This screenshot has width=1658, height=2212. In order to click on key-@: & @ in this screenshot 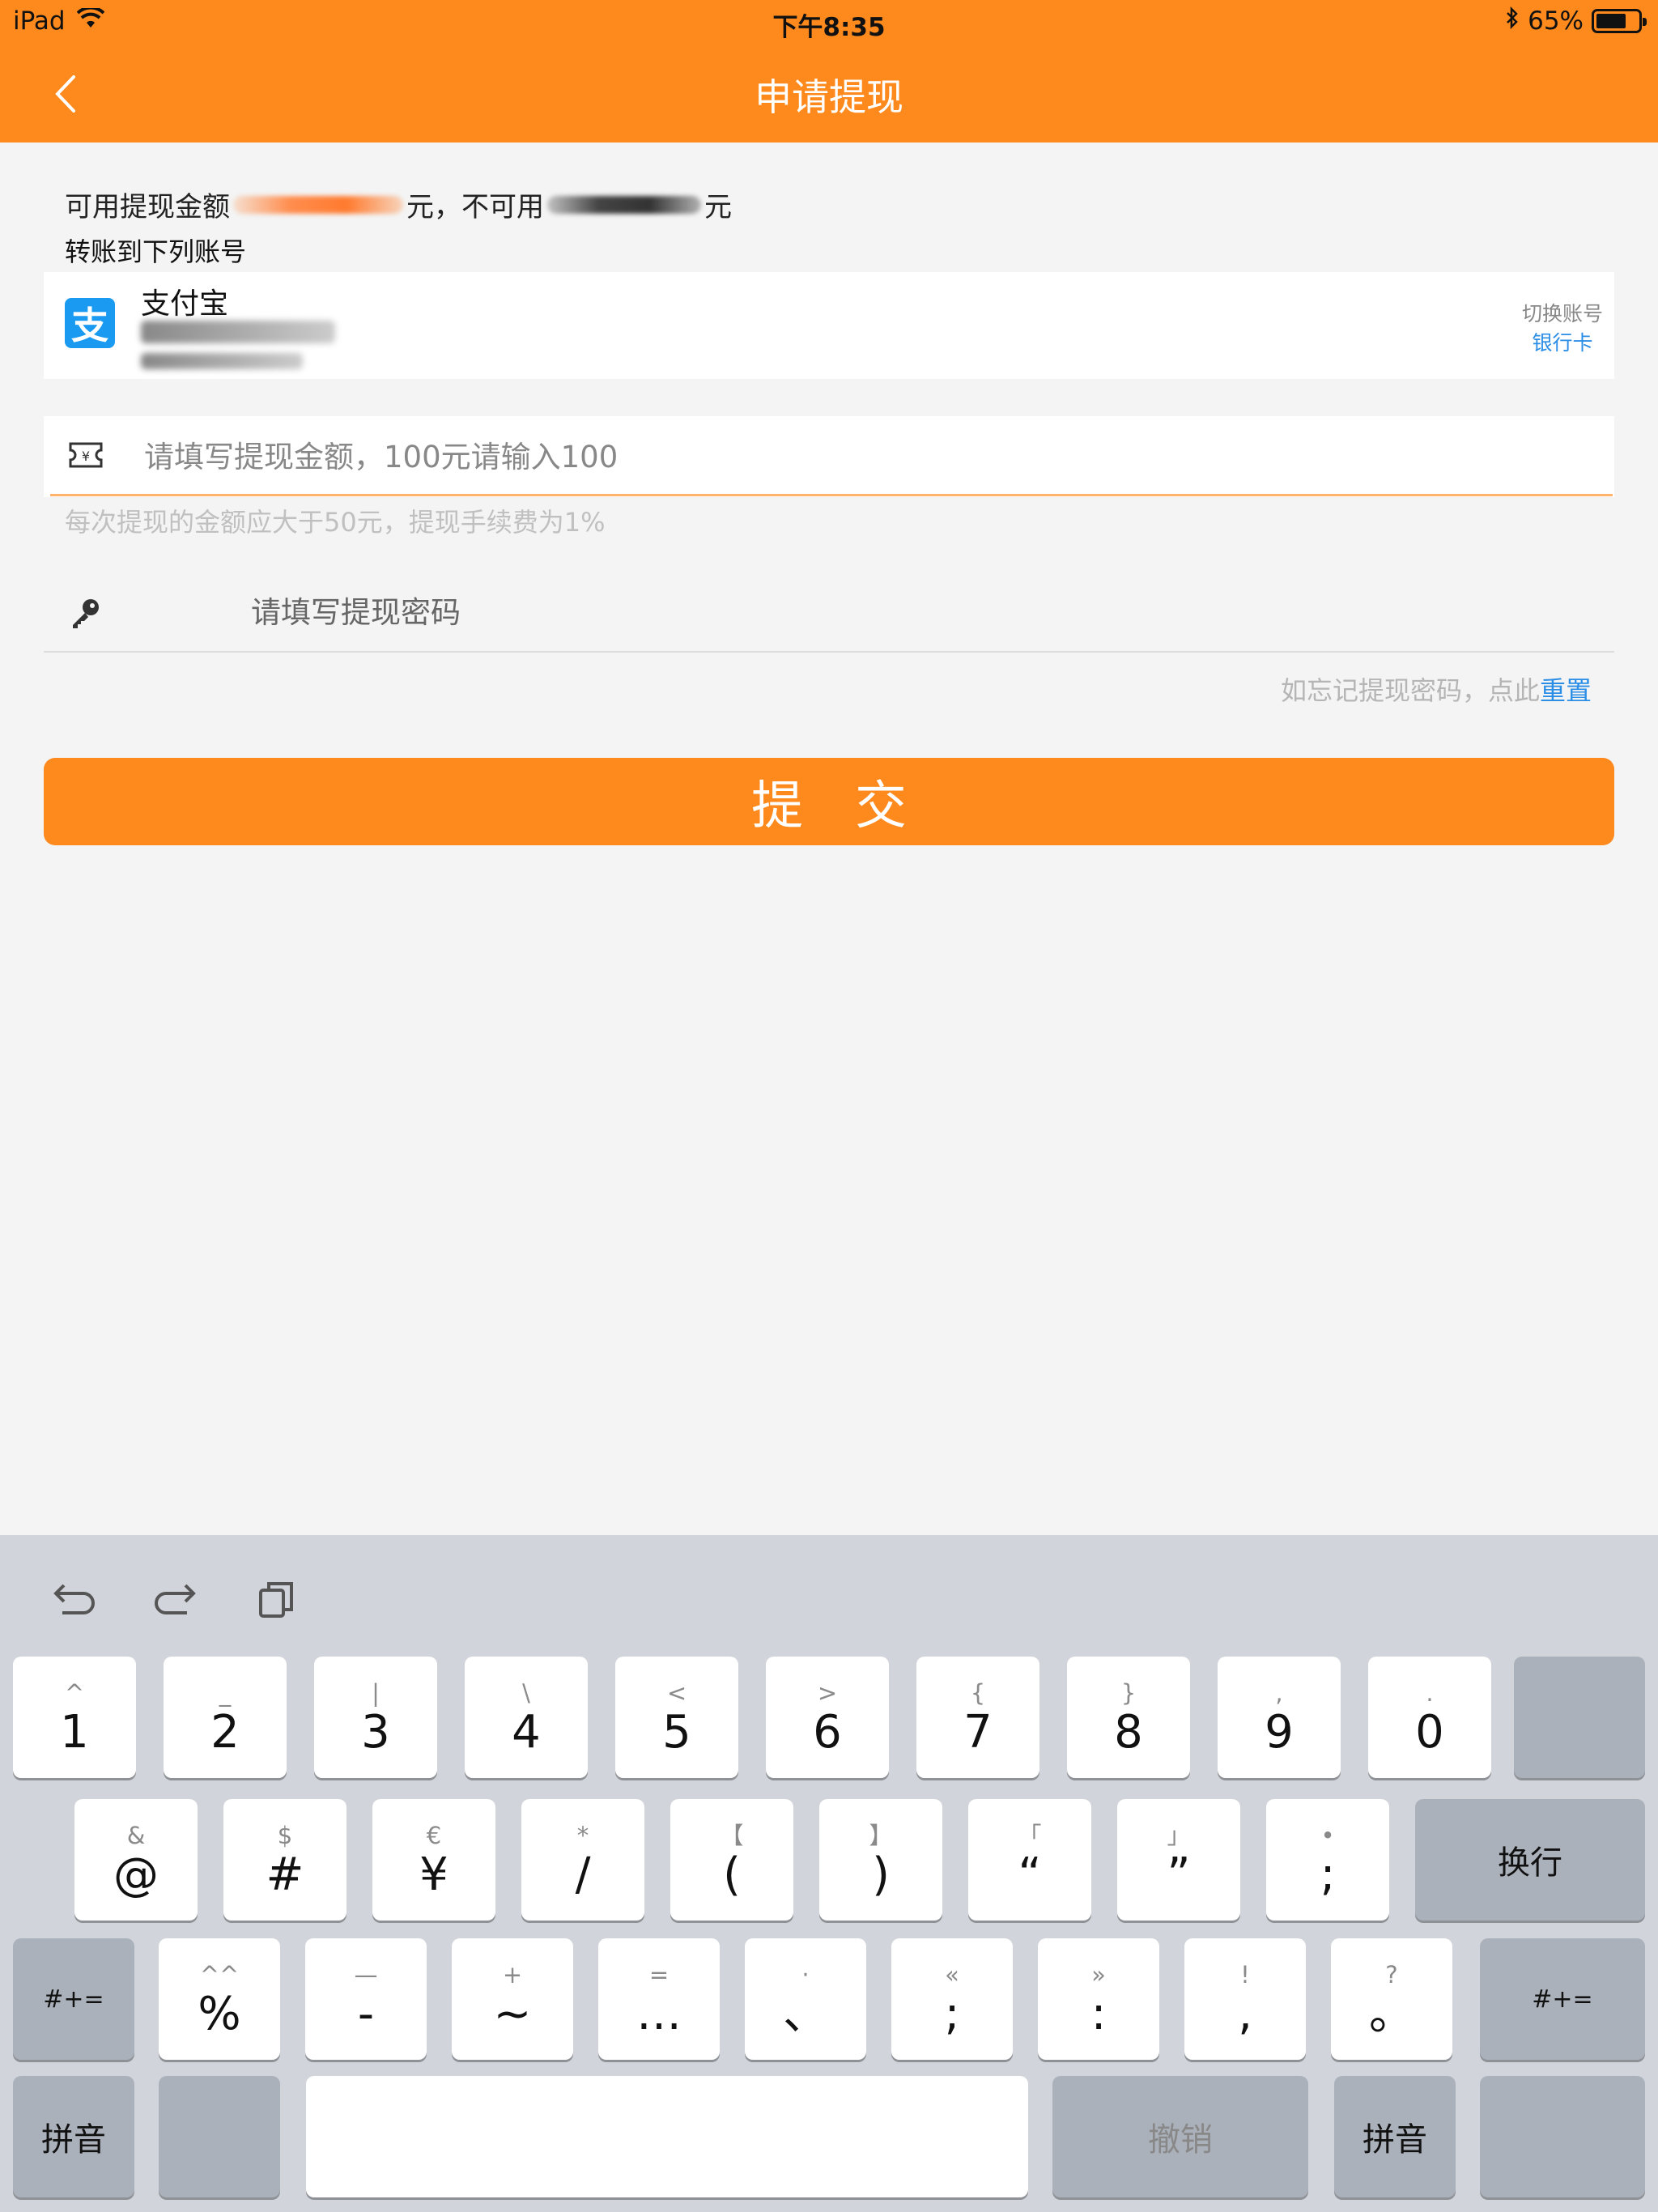, I will do `click(136, 1860)`.